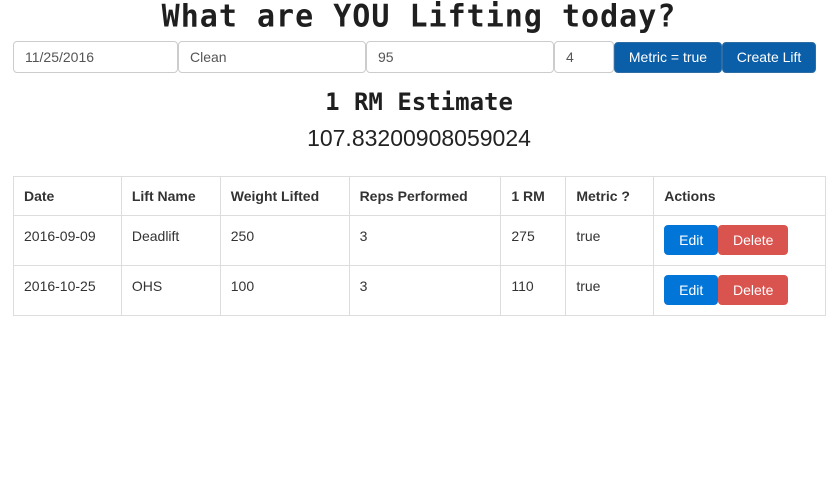  What do you see at coordinates (739, 196) in the screenshot?
I see `column-header-actions: Actions` at bounding box center [739, 196].